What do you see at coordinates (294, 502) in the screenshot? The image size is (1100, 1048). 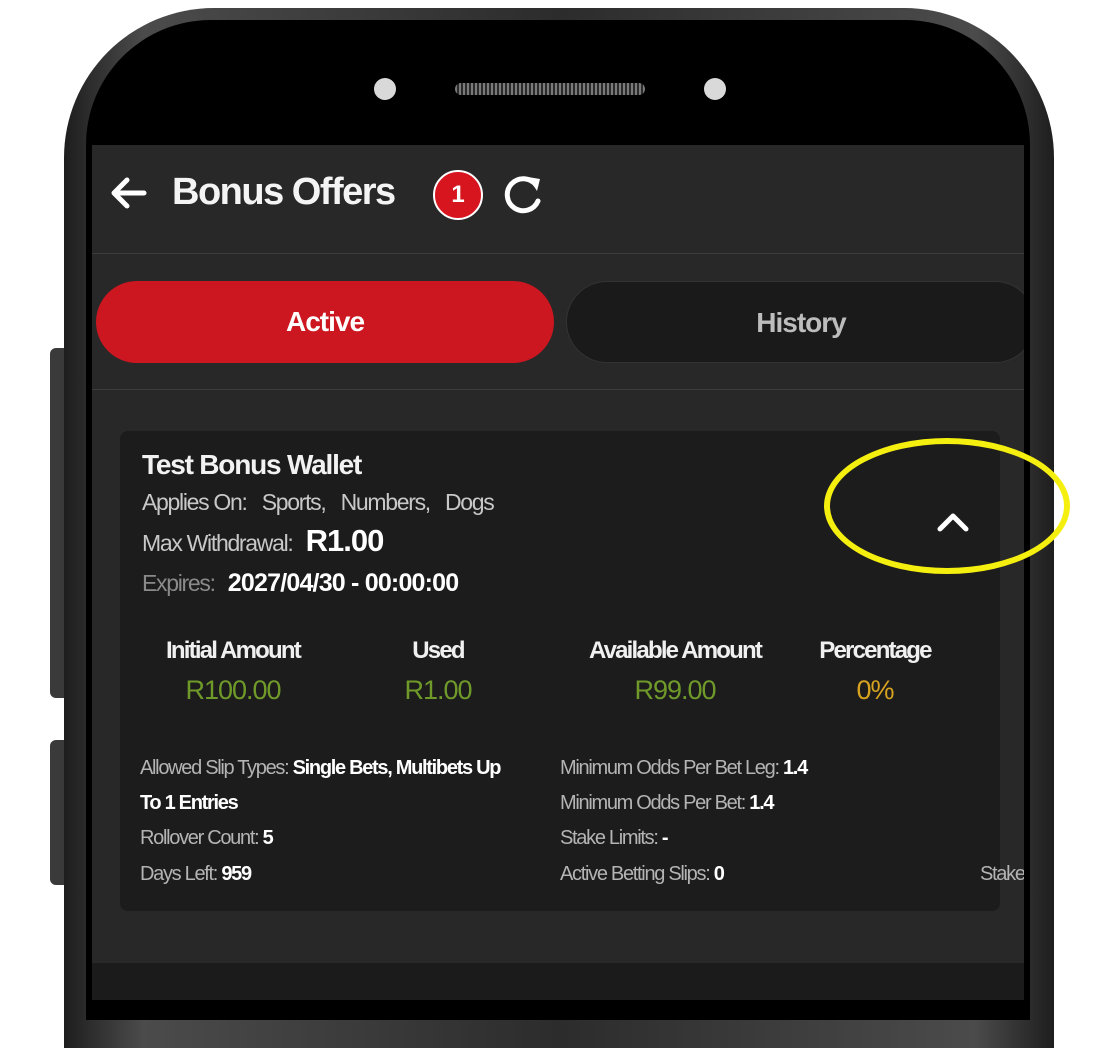 I see `applies-on-item: Sports,` at bounding box center [294, 502].